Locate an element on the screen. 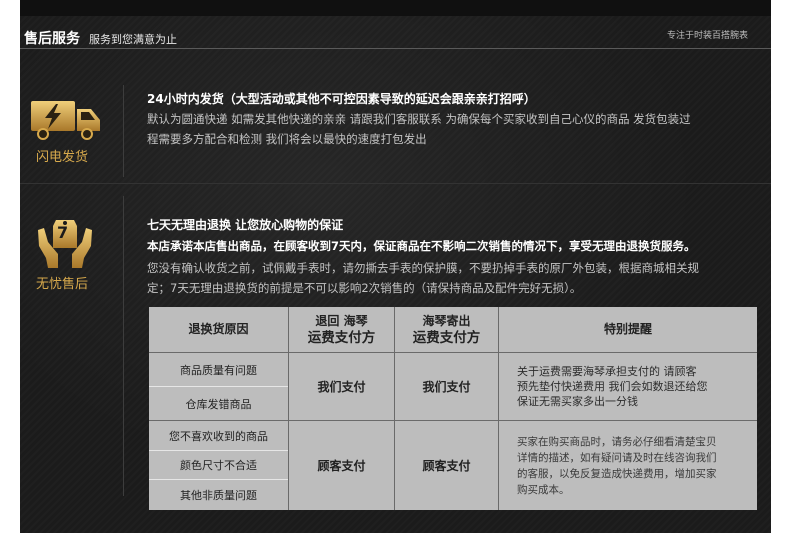 This screenshot has width=790, height=533. group1-note-line: 关于运费需要海琴承担支付的 请顾客 is located at coordinates (607, 371).